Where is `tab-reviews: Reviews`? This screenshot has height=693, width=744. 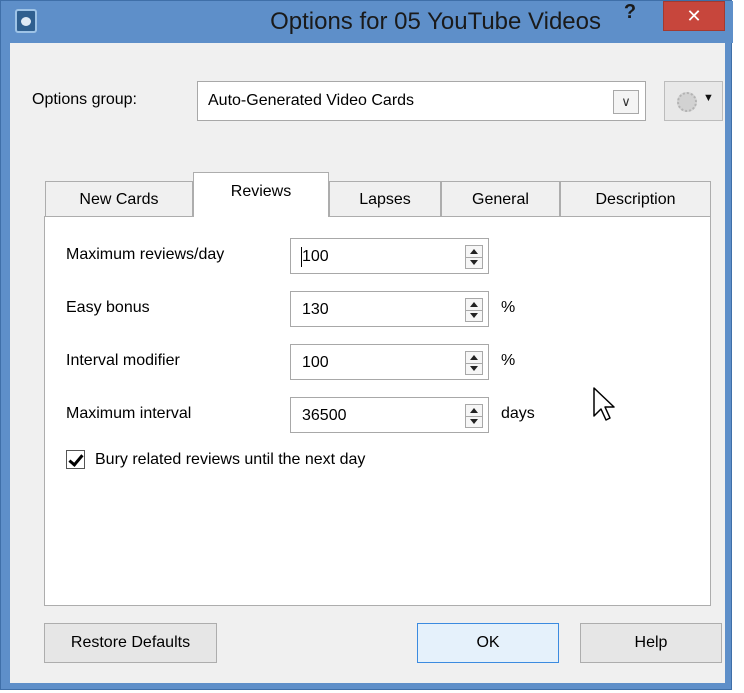
tab-reviews: Reviews is located at coordinates (261, 194).